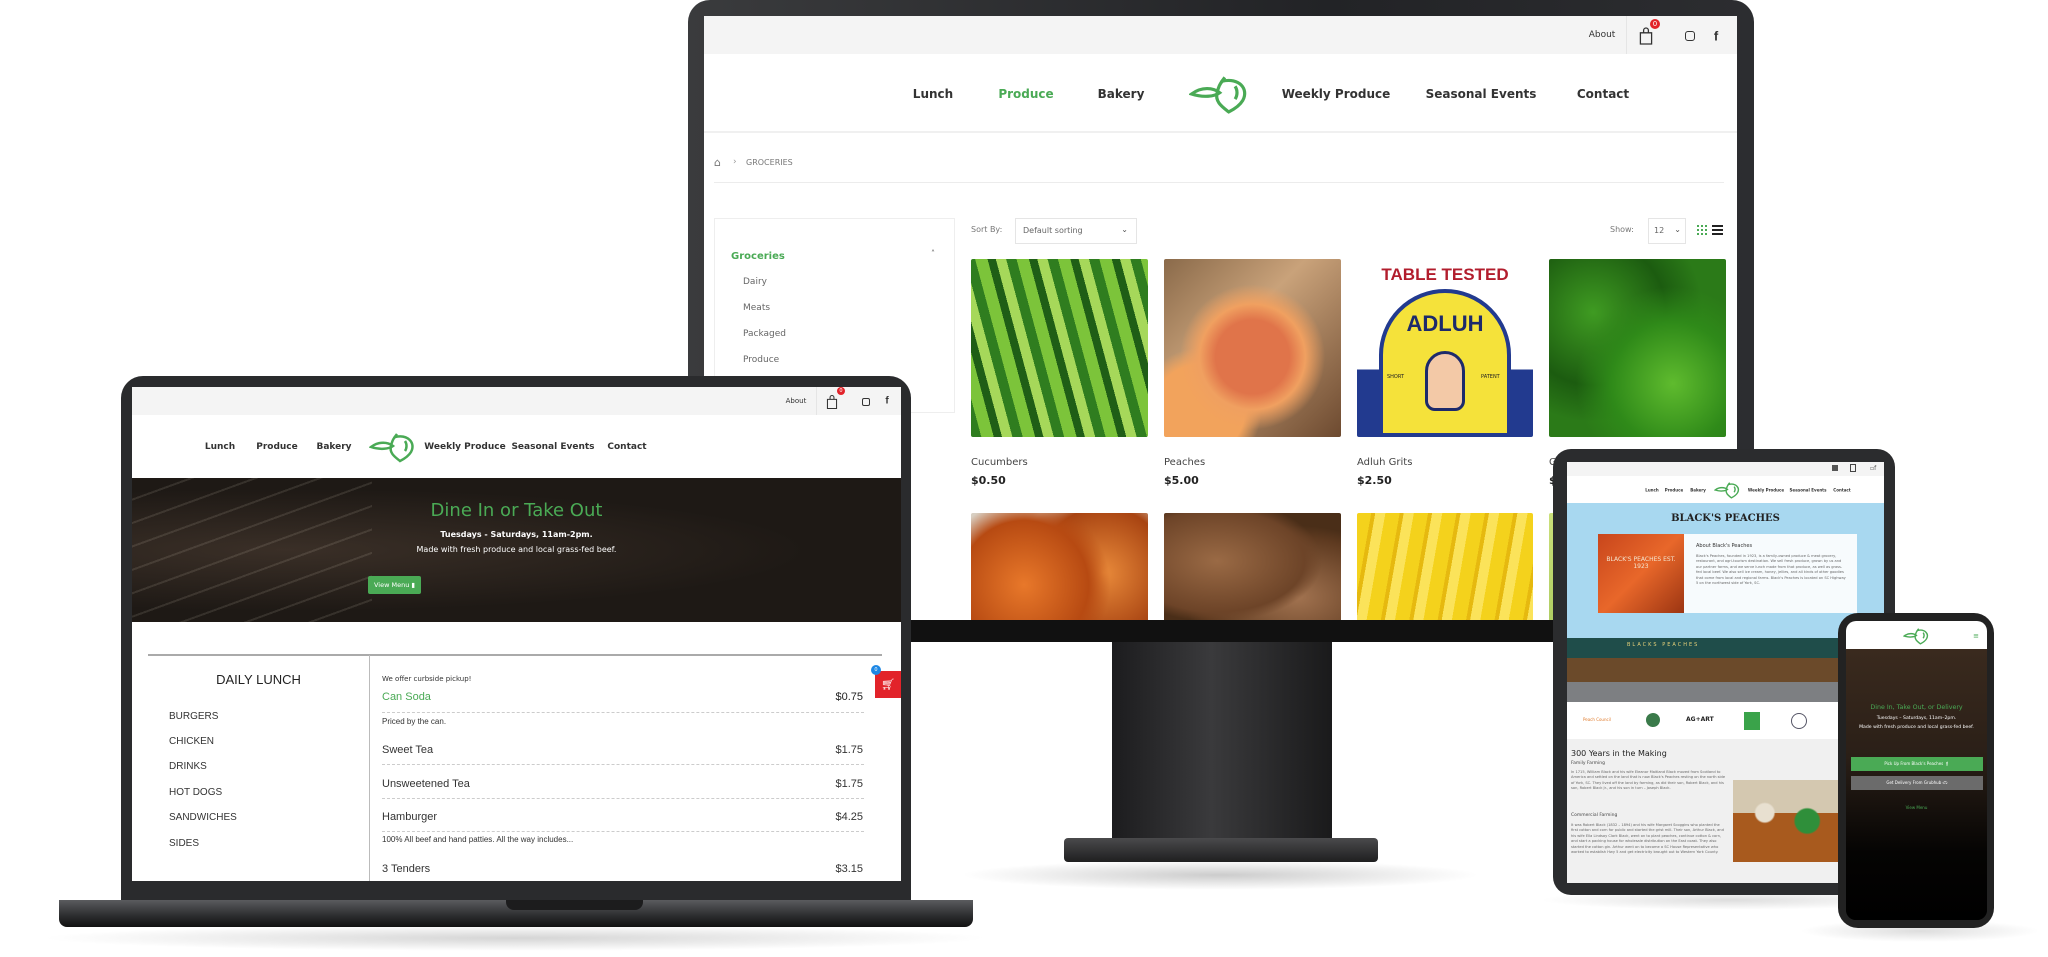 This screenshot has width=2048, height=957. Describe the element at coordinates (1059, 348) in the screenshot. I see `product-image-cucumbers` at that location.